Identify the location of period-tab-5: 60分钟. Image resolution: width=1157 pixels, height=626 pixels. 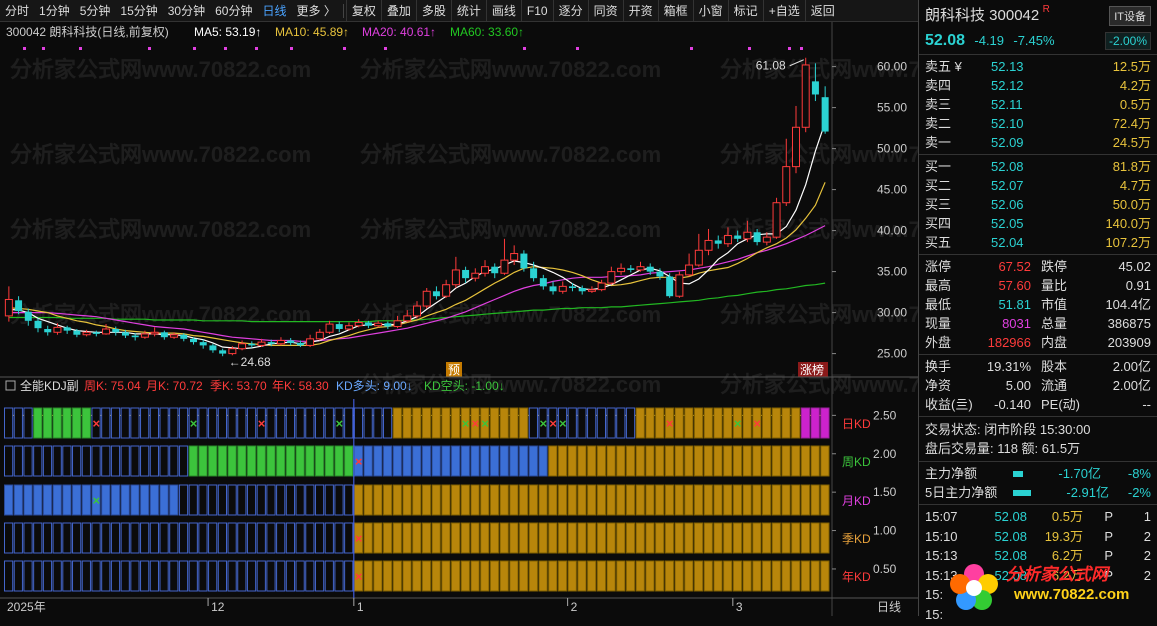
(233, 11).